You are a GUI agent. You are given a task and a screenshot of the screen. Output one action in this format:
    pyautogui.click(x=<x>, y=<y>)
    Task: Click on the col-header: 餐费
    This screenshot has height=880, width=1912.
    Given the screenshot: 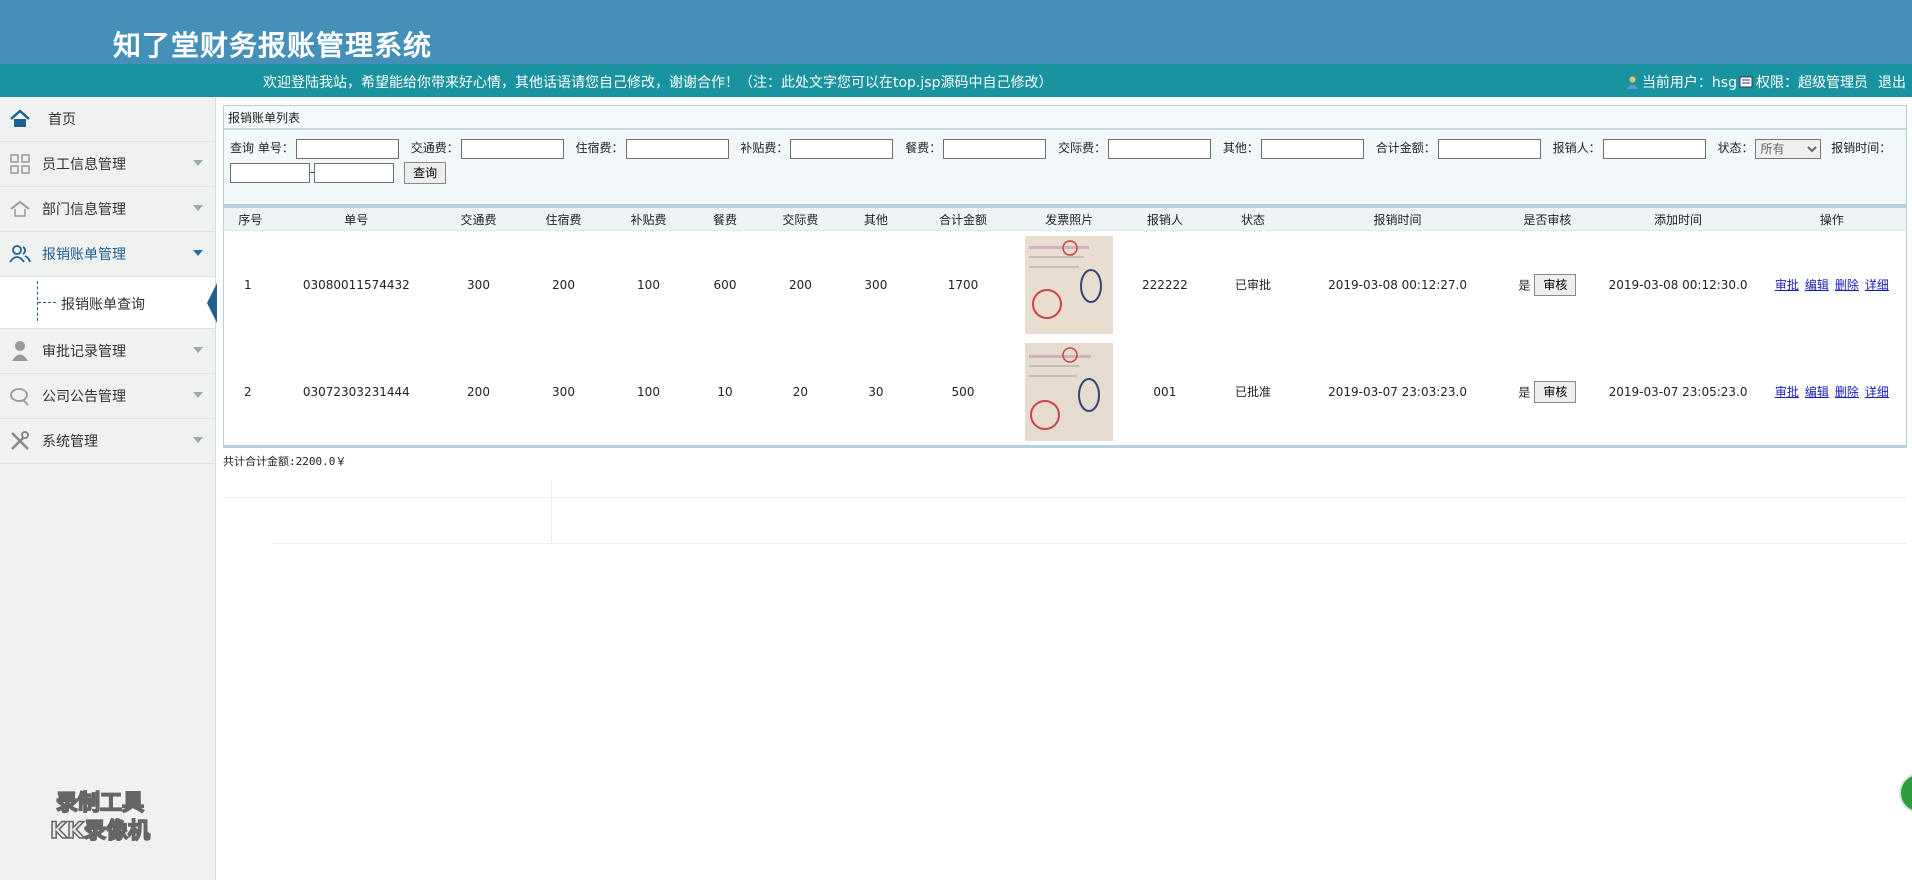 What is the action you would take?
    pyautogui.click(x=725, y=218)
    